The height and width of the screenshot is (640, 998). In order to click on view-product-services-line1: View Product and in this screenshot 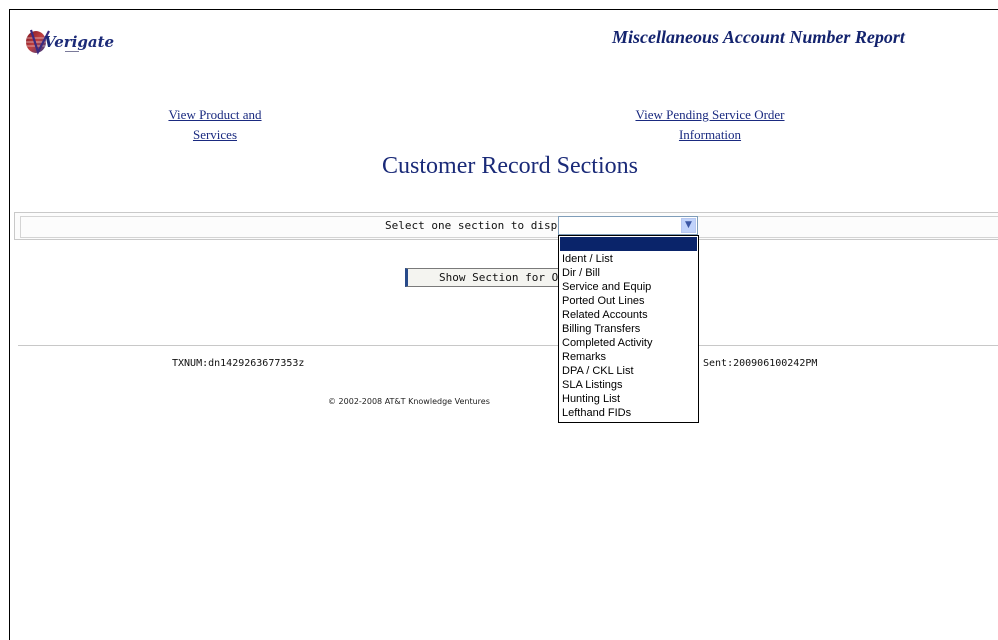, I will do `click(215, 115)`.